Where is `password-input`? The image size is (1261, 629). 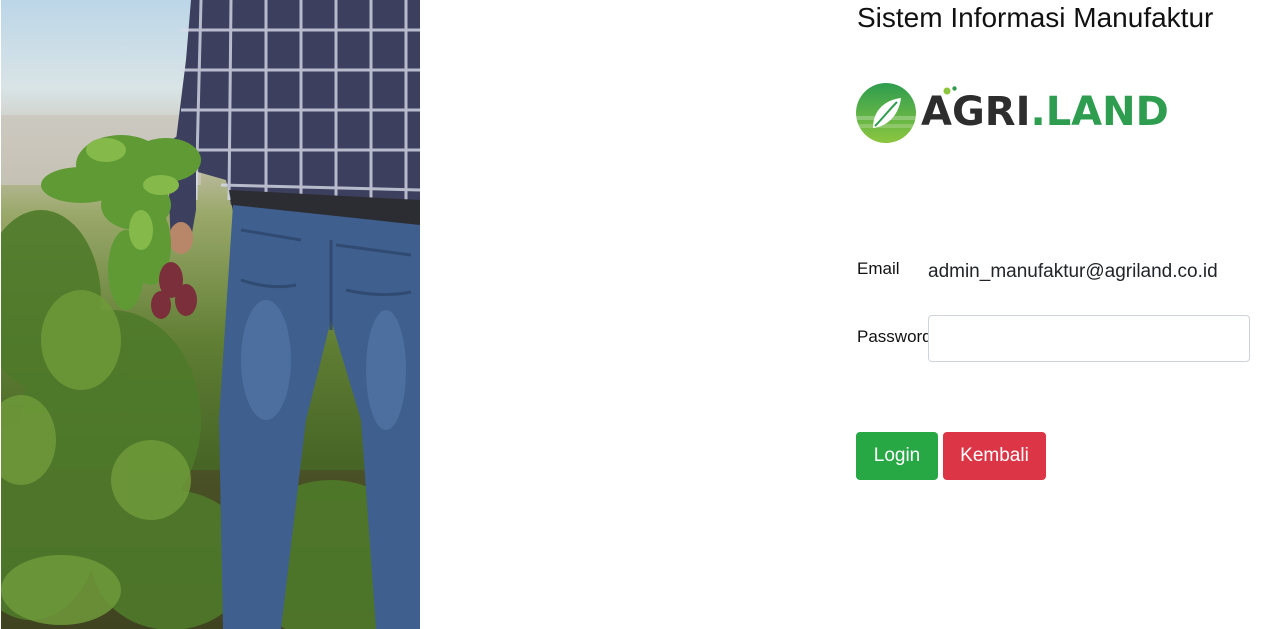
password-input is located at coordinates (1089, 338).